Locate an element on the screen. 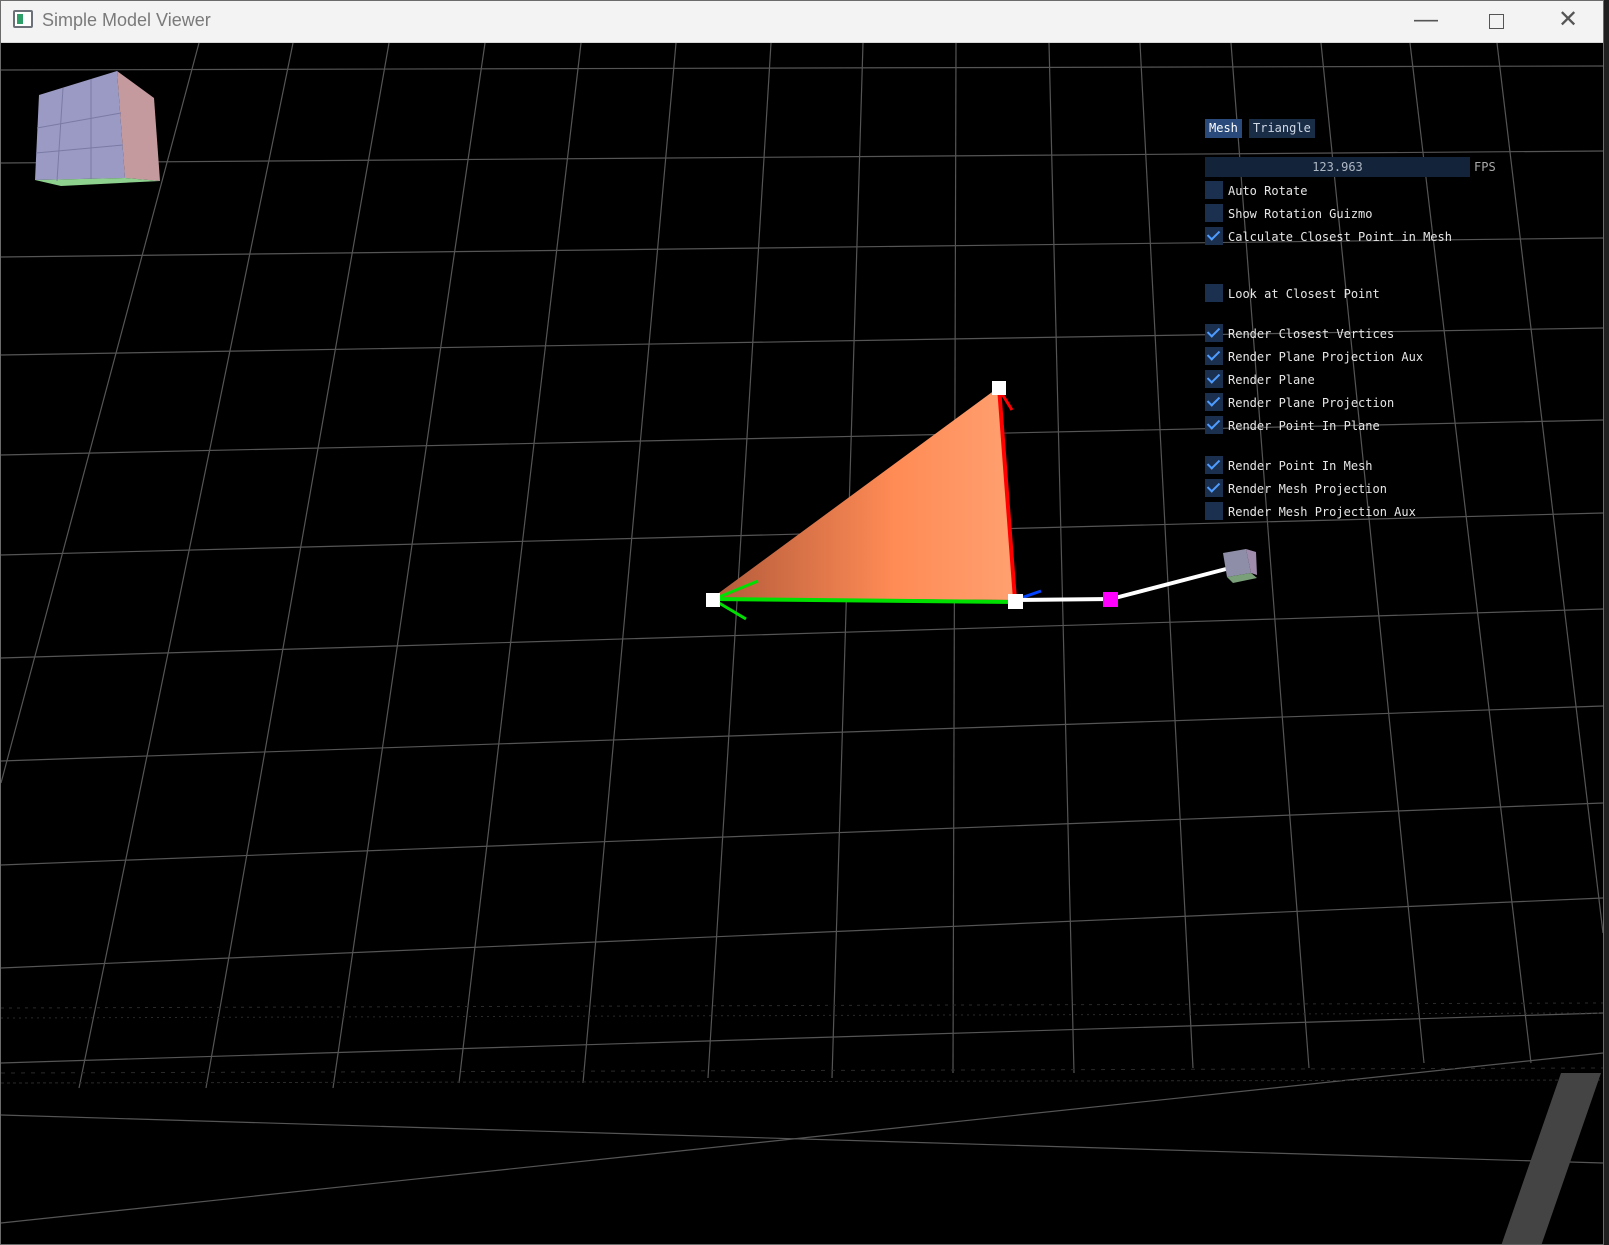 This screenshot has height=1245, width=1609. fps-label: FPS is located at coordinates (1485, 167).